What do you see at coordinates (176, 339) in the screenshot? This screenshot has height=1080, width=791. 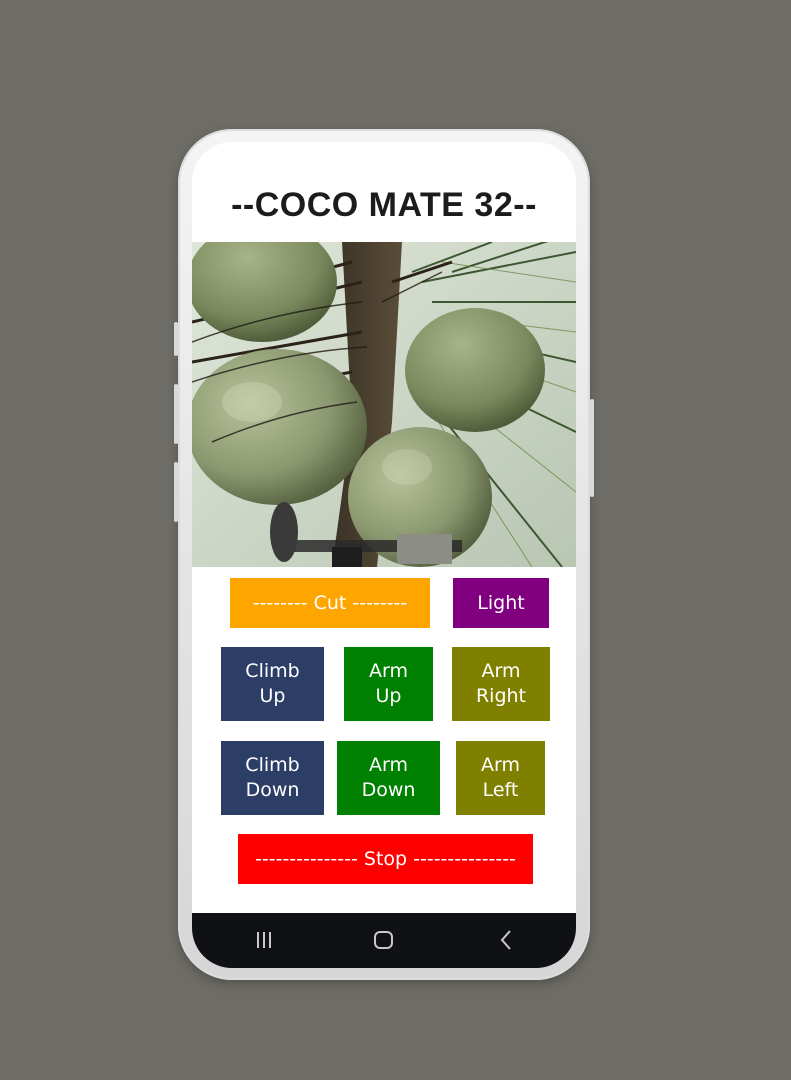 I see `volume-up-button` at bounding box center [176, 339].